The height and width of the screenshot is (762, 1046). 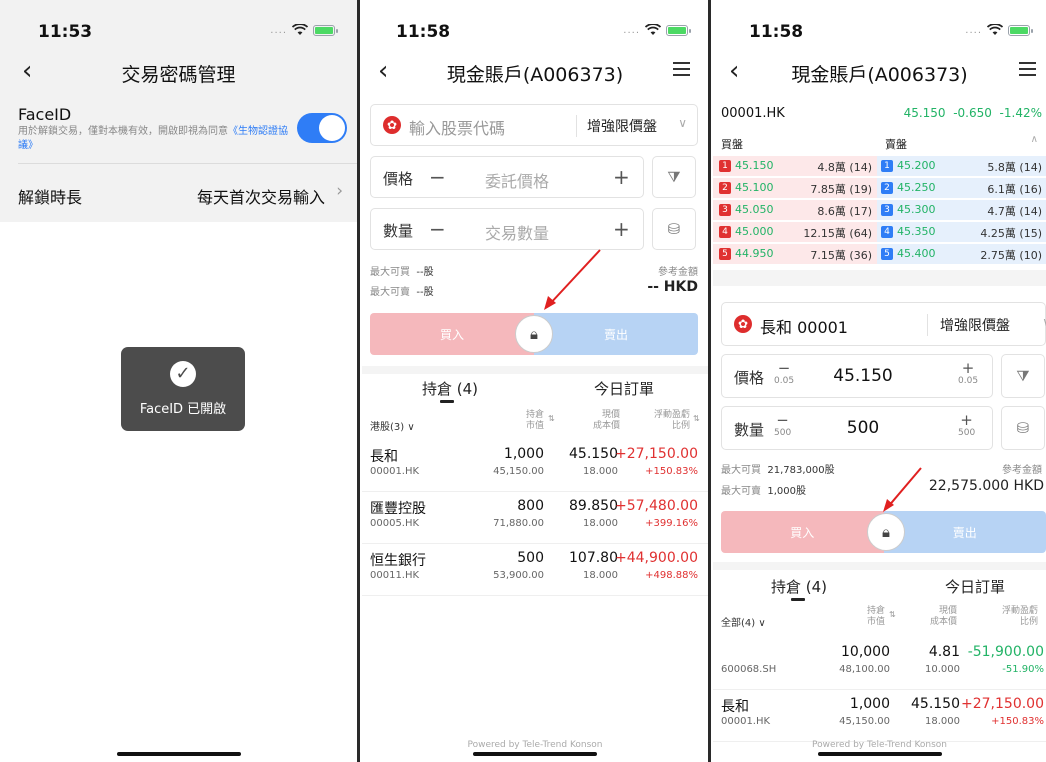 I want to click on faceid-toggle, so click(x=322, y=128).